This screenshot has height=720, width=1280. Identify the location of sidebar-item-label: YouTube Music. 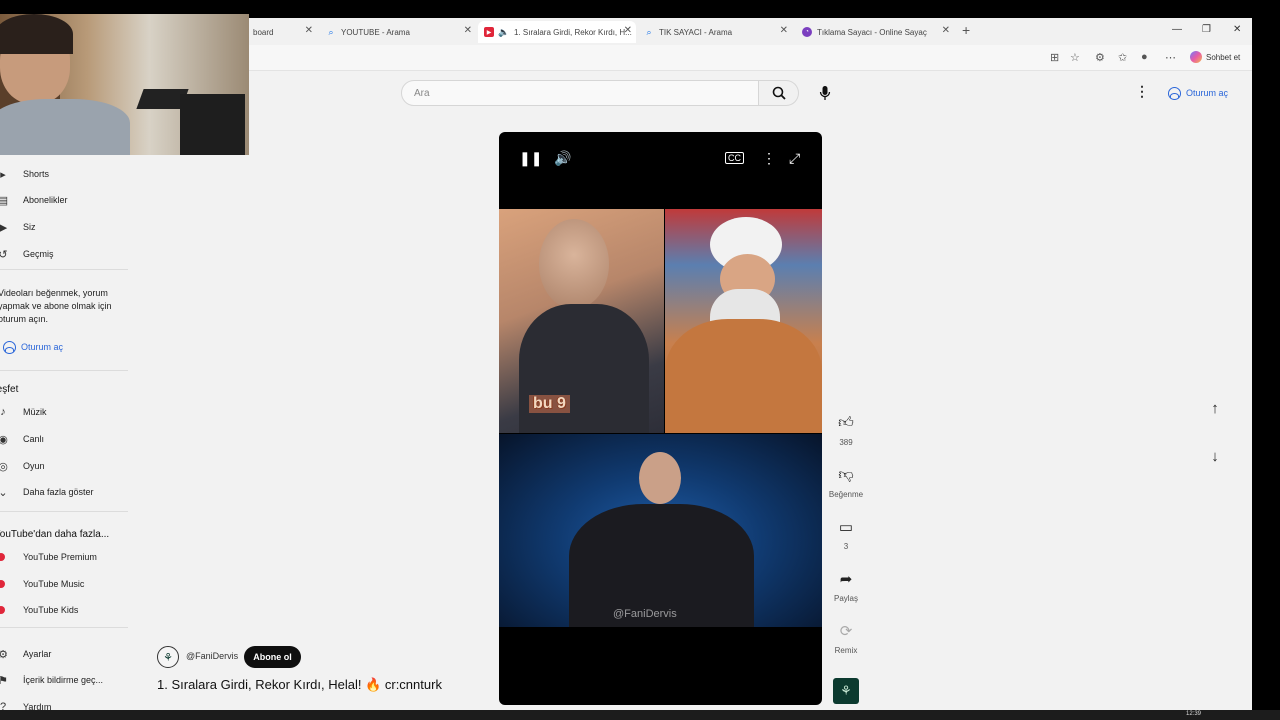
(54, 584).